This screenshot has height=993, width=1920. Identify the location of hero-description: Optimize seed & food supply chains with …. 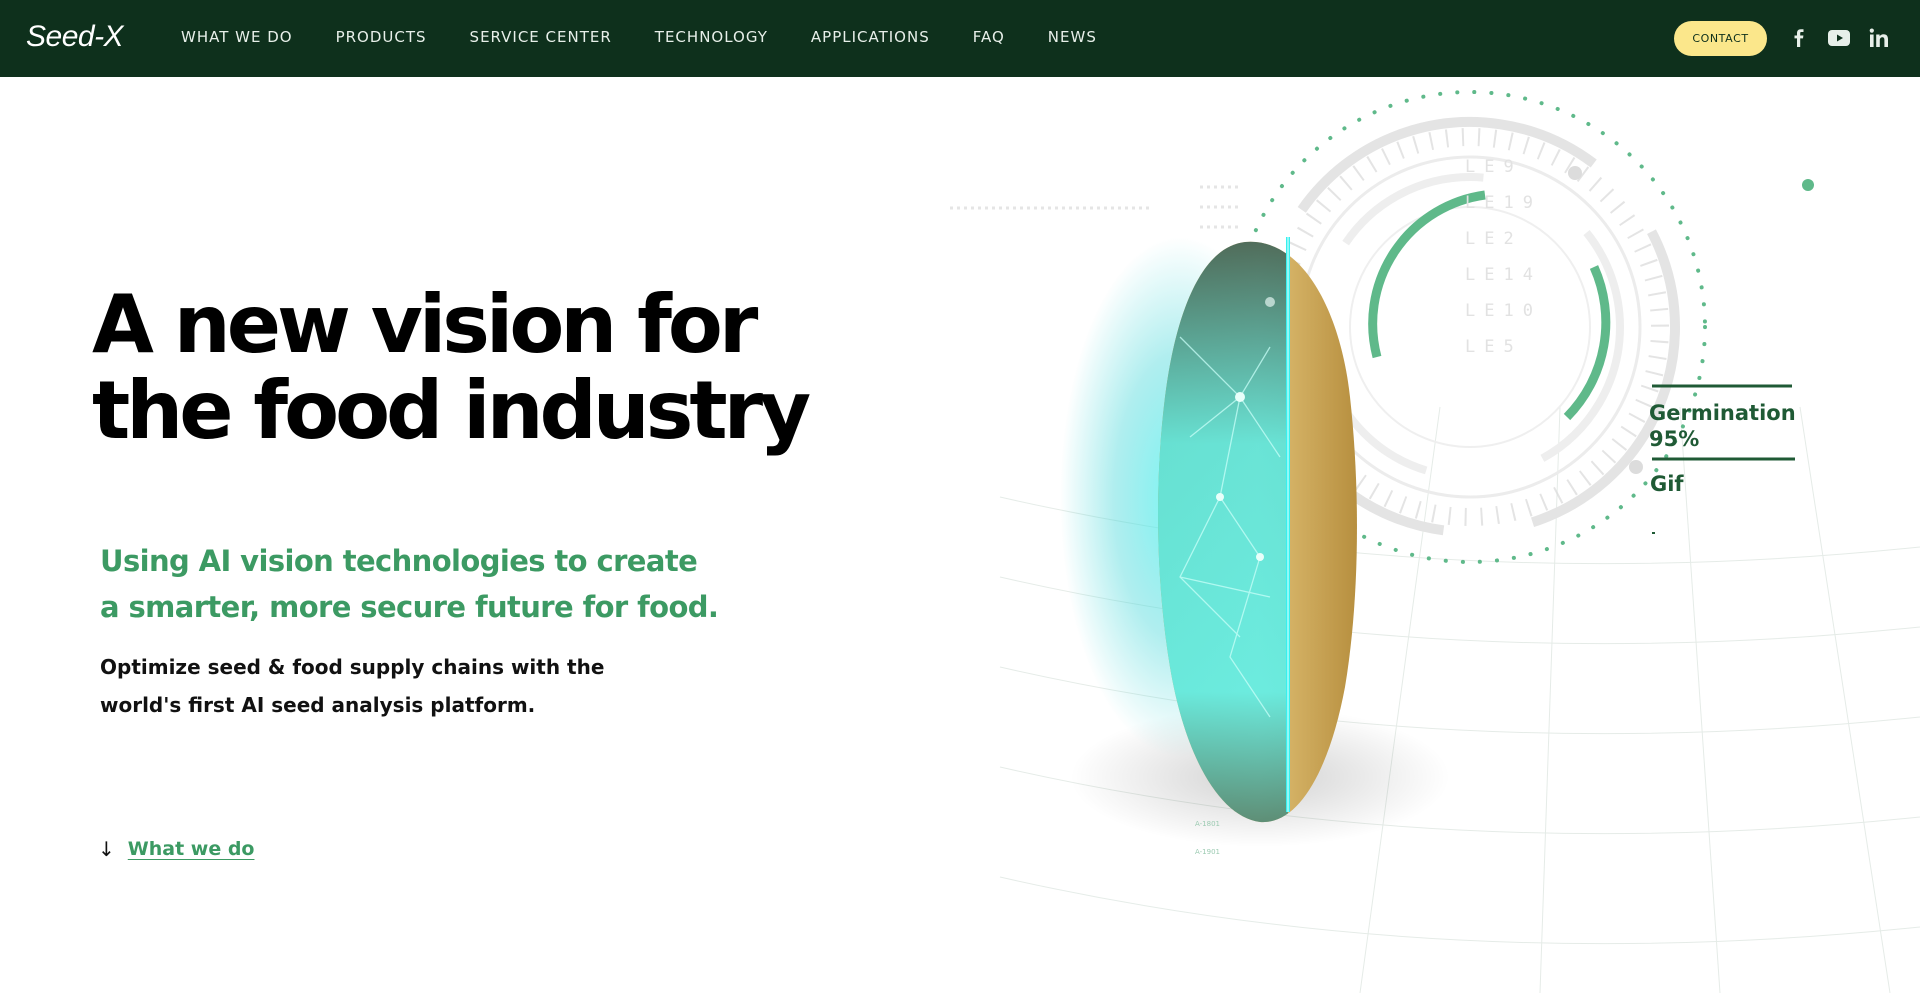
(352, 686).